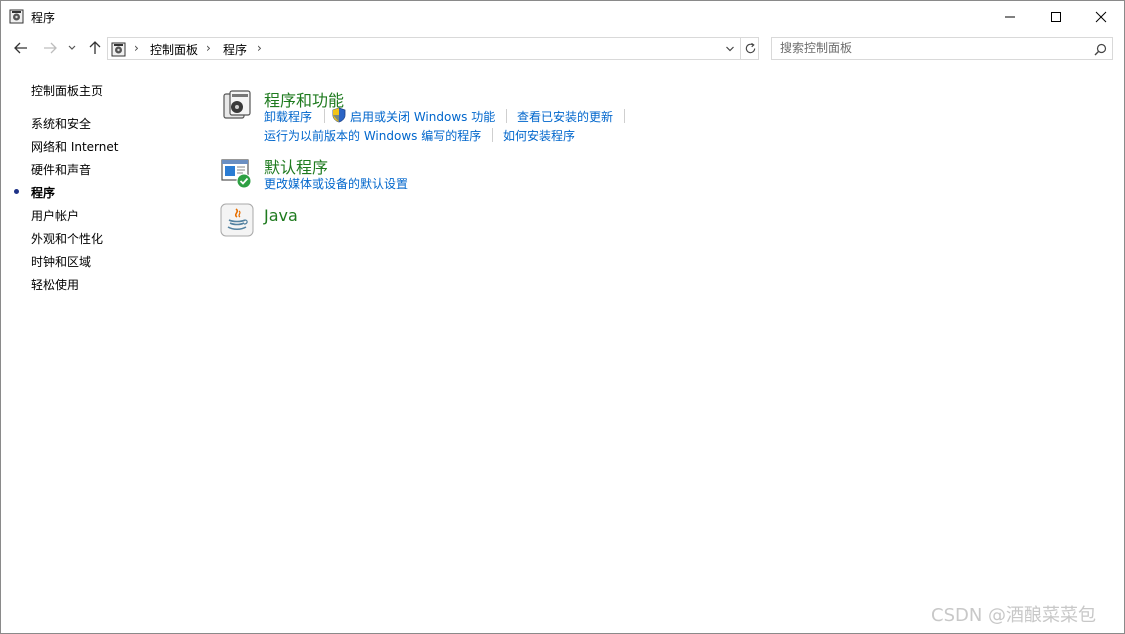 Image resolution: width=1125 pixels, height=634 pixels. I want to click on close-icon, so click(1101, 16).